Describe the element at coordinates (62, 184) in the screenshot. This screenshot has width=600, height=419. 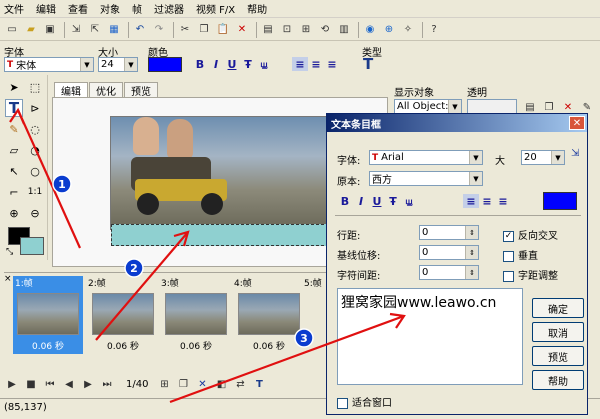
I see `callout-1: 1` at that location.